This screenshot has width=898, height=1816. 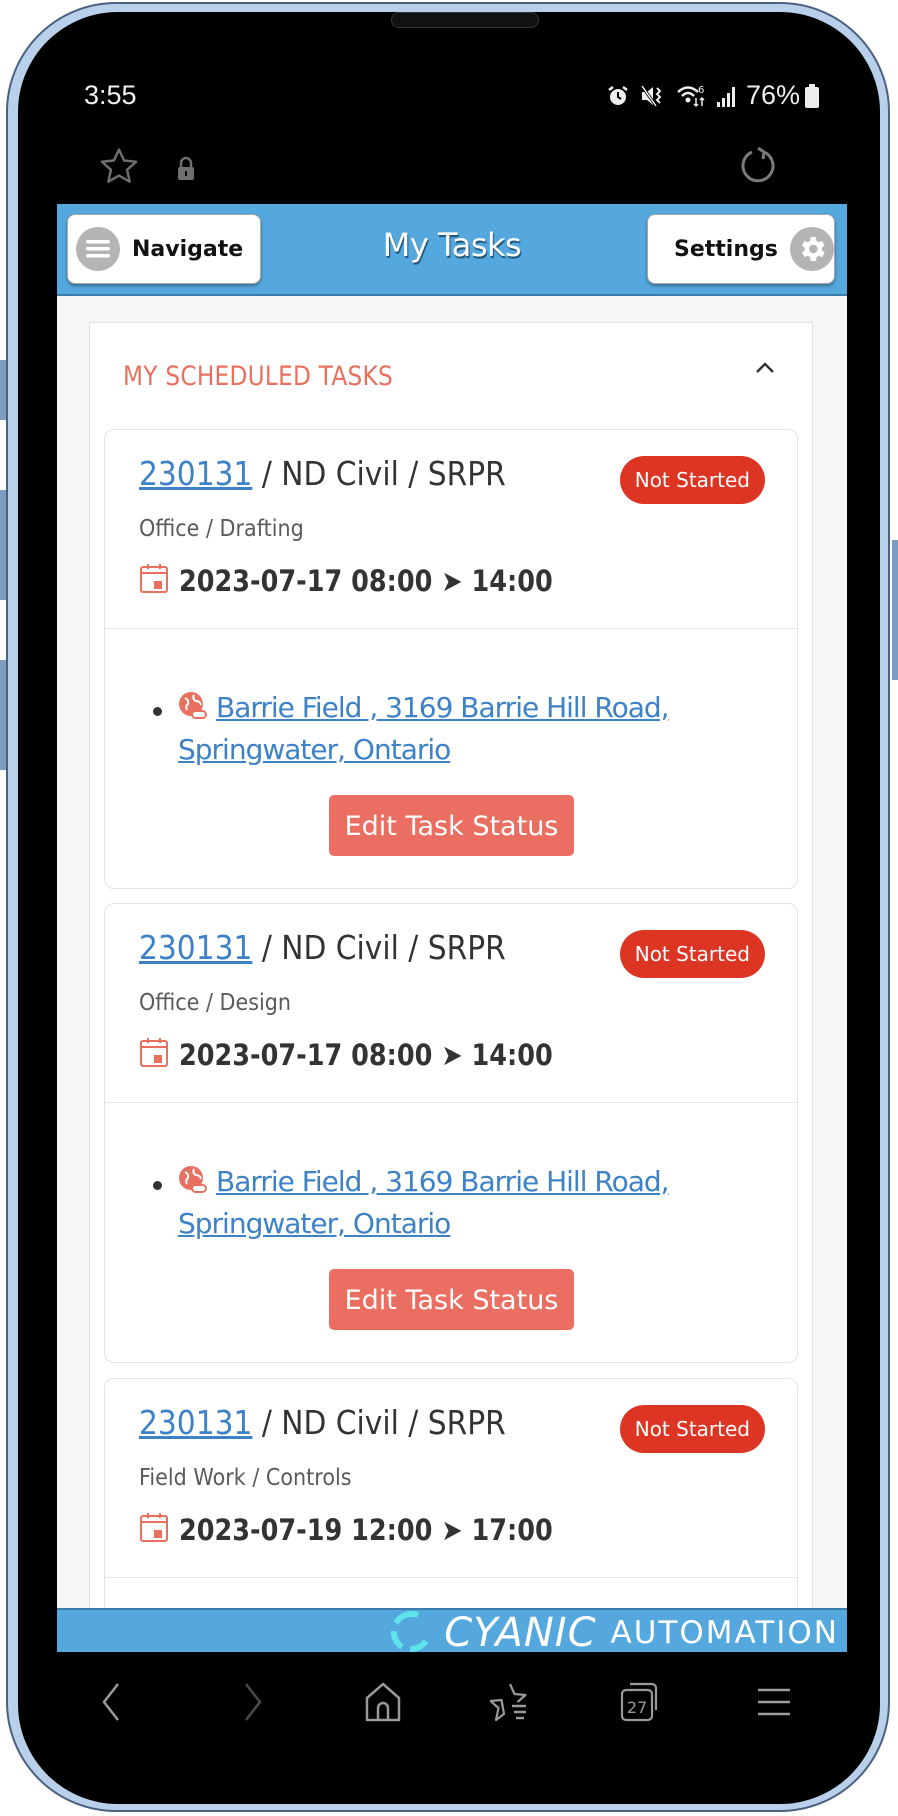 What do you see at coordinates (449, 1702) in the screenshot?
I see `browser-bottom-nav: 27` at bounding box center [449, 1702].